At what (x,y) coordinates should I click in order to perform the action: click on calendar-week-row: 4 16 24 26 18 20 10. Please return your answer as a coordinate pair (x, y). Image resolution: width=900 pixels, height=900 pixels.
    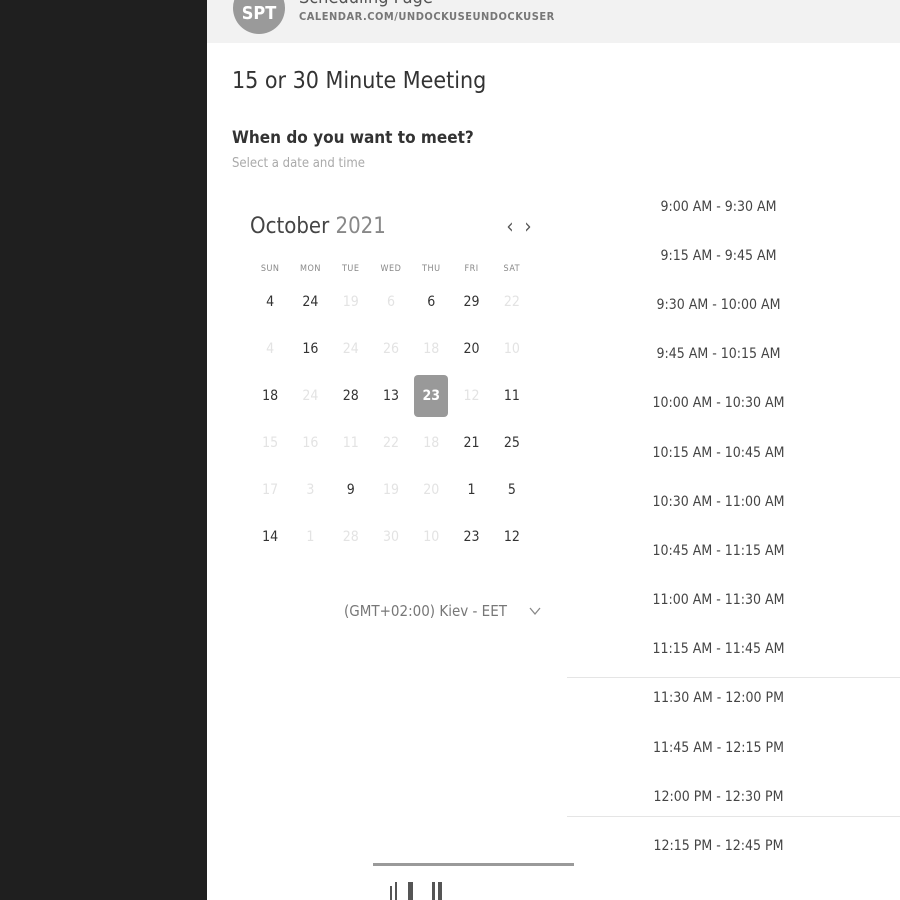
    Looking at the image, I should click on (391, 348).